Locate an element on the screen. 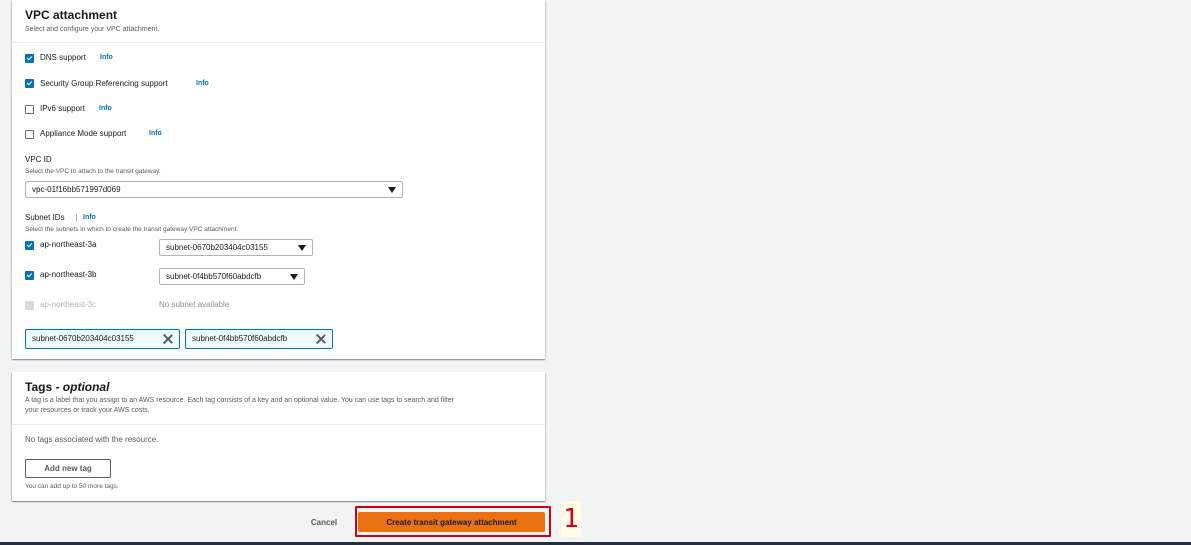 This screenshot has height=545, width=1191. zone-3a-subnet-select: subnet-0670b203404c03155 is located at coordinates (236, 247).